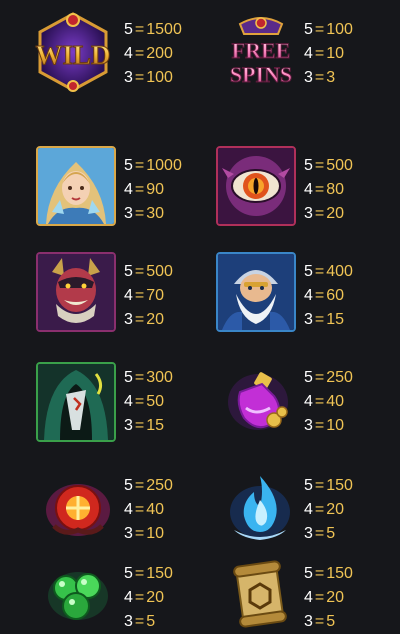  What do you see at coordinates (159, 573) in the screenshot?
I see `payout-value: 150` at bounding box center [159, 573].